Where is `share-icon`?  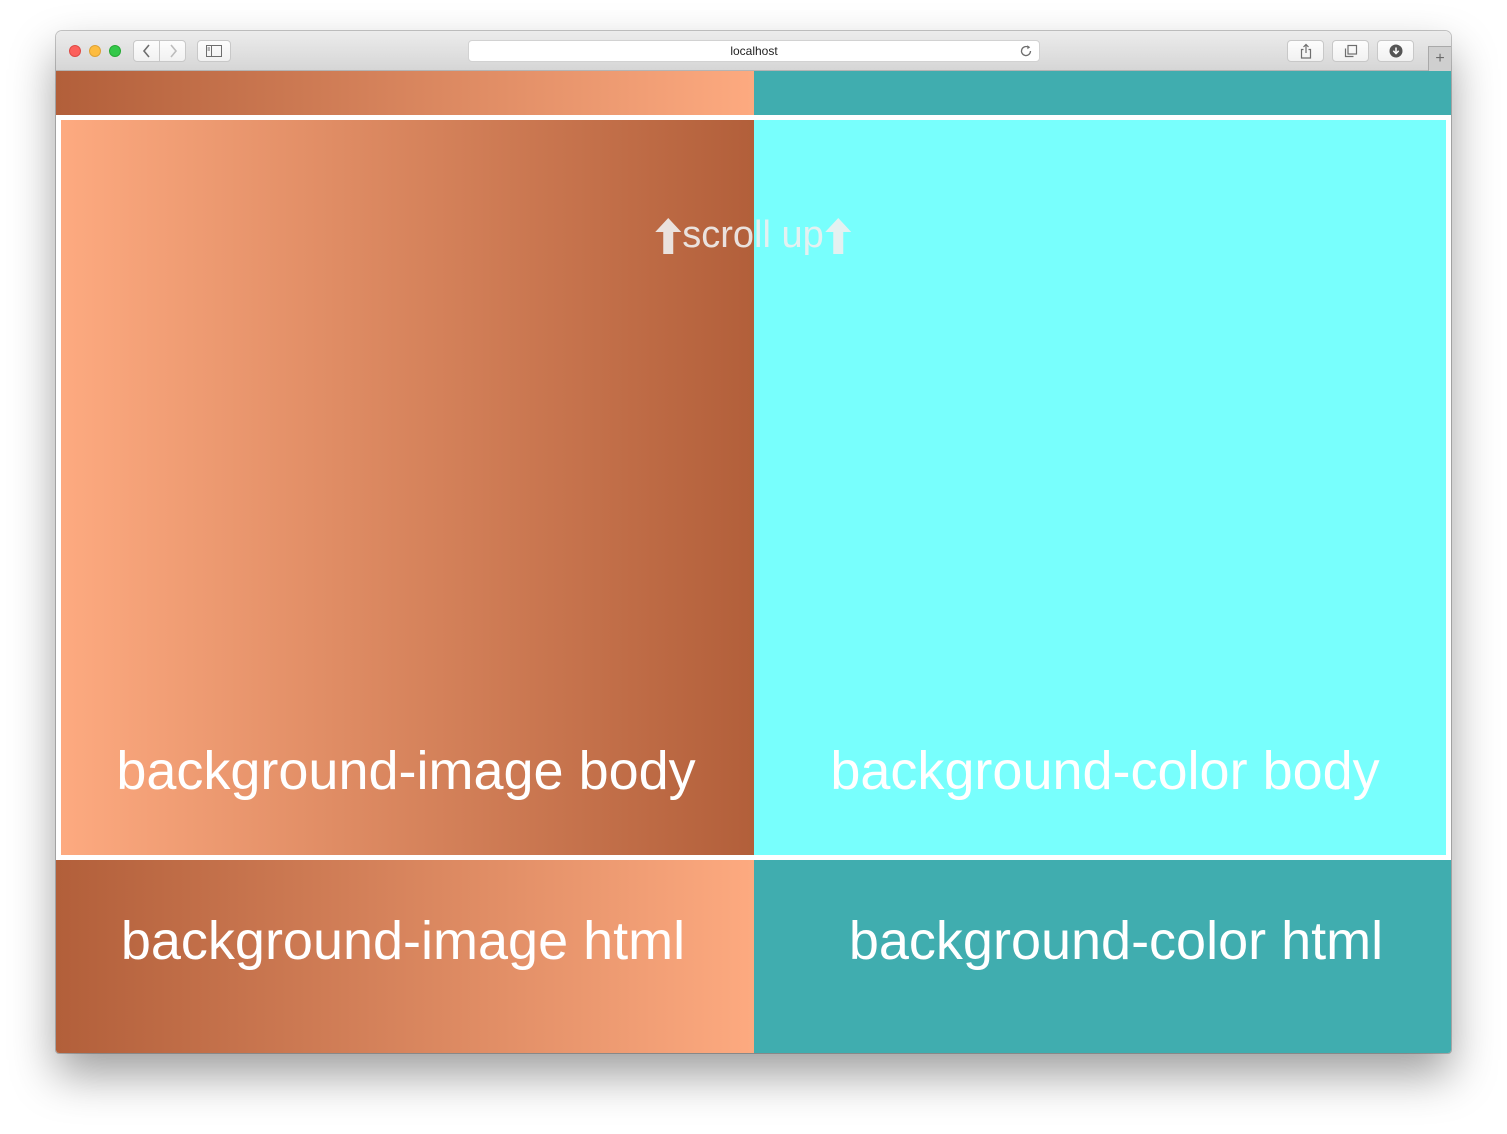 share-icon is located at coordinates (1305, 51).